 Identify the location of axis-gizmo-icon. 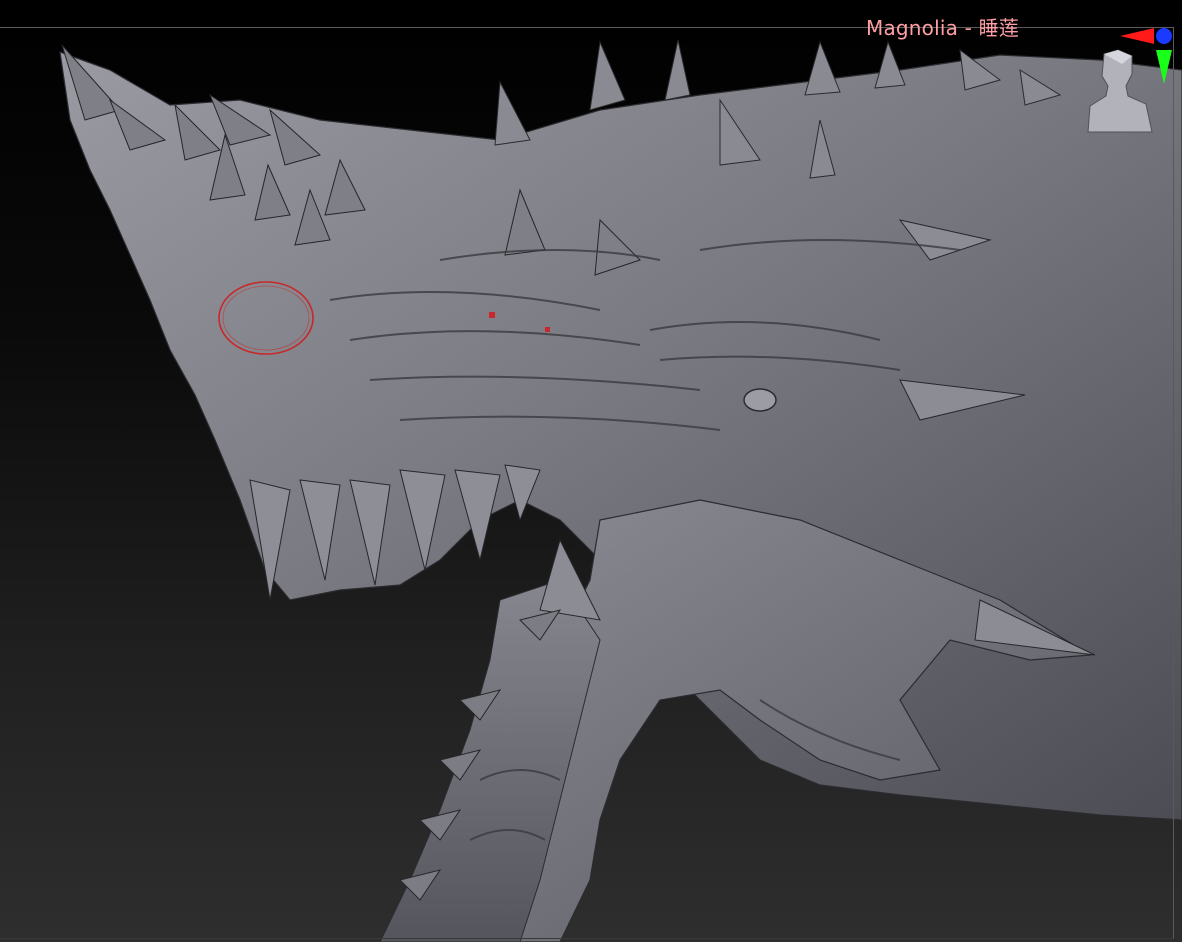
(1128, 89).